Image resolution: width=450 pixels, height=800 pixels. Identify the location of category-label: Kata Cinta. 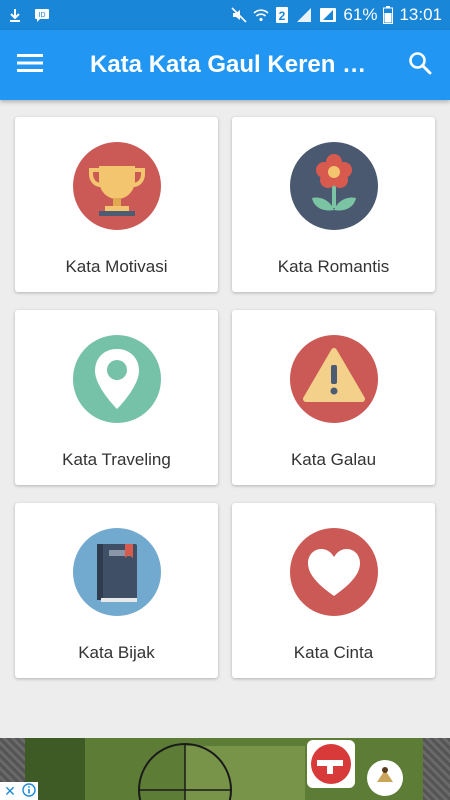
(333, 652).